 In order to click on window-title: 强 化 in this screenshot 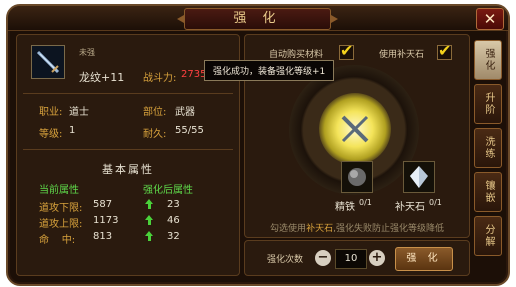, I will do `click(257, 19)`.